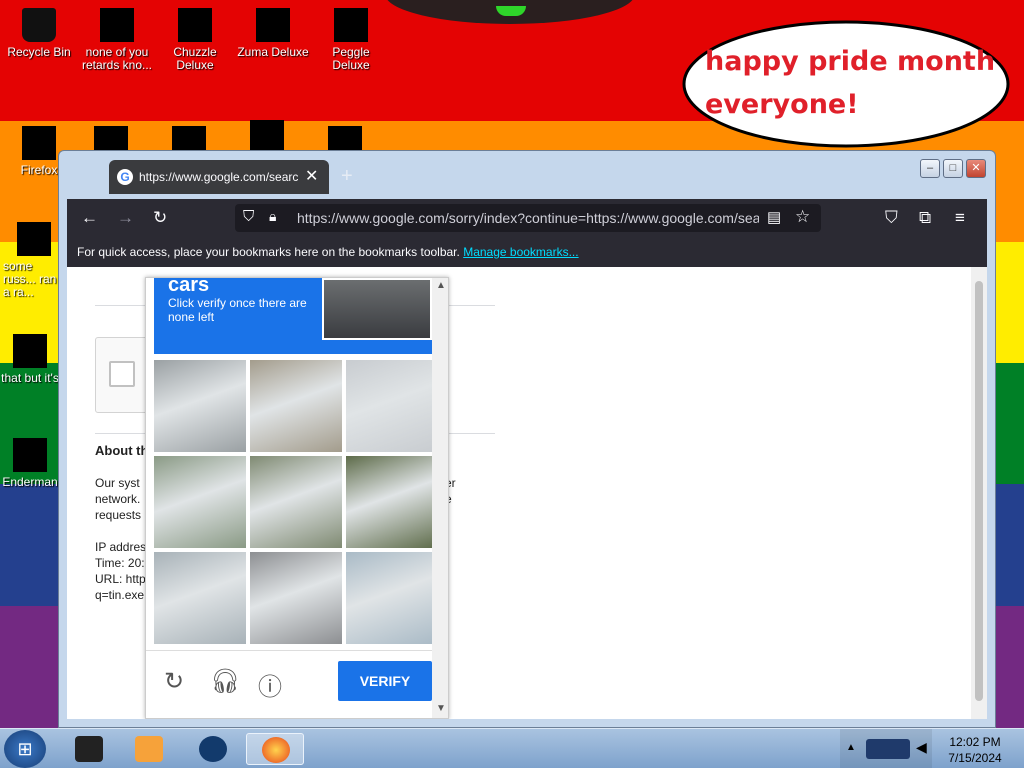 This screenshot has height=768, width=1024. What do you see at coordinates (125, 177) in the screenshot?
I see `google-icon: G` at bounding box center [125, 177].